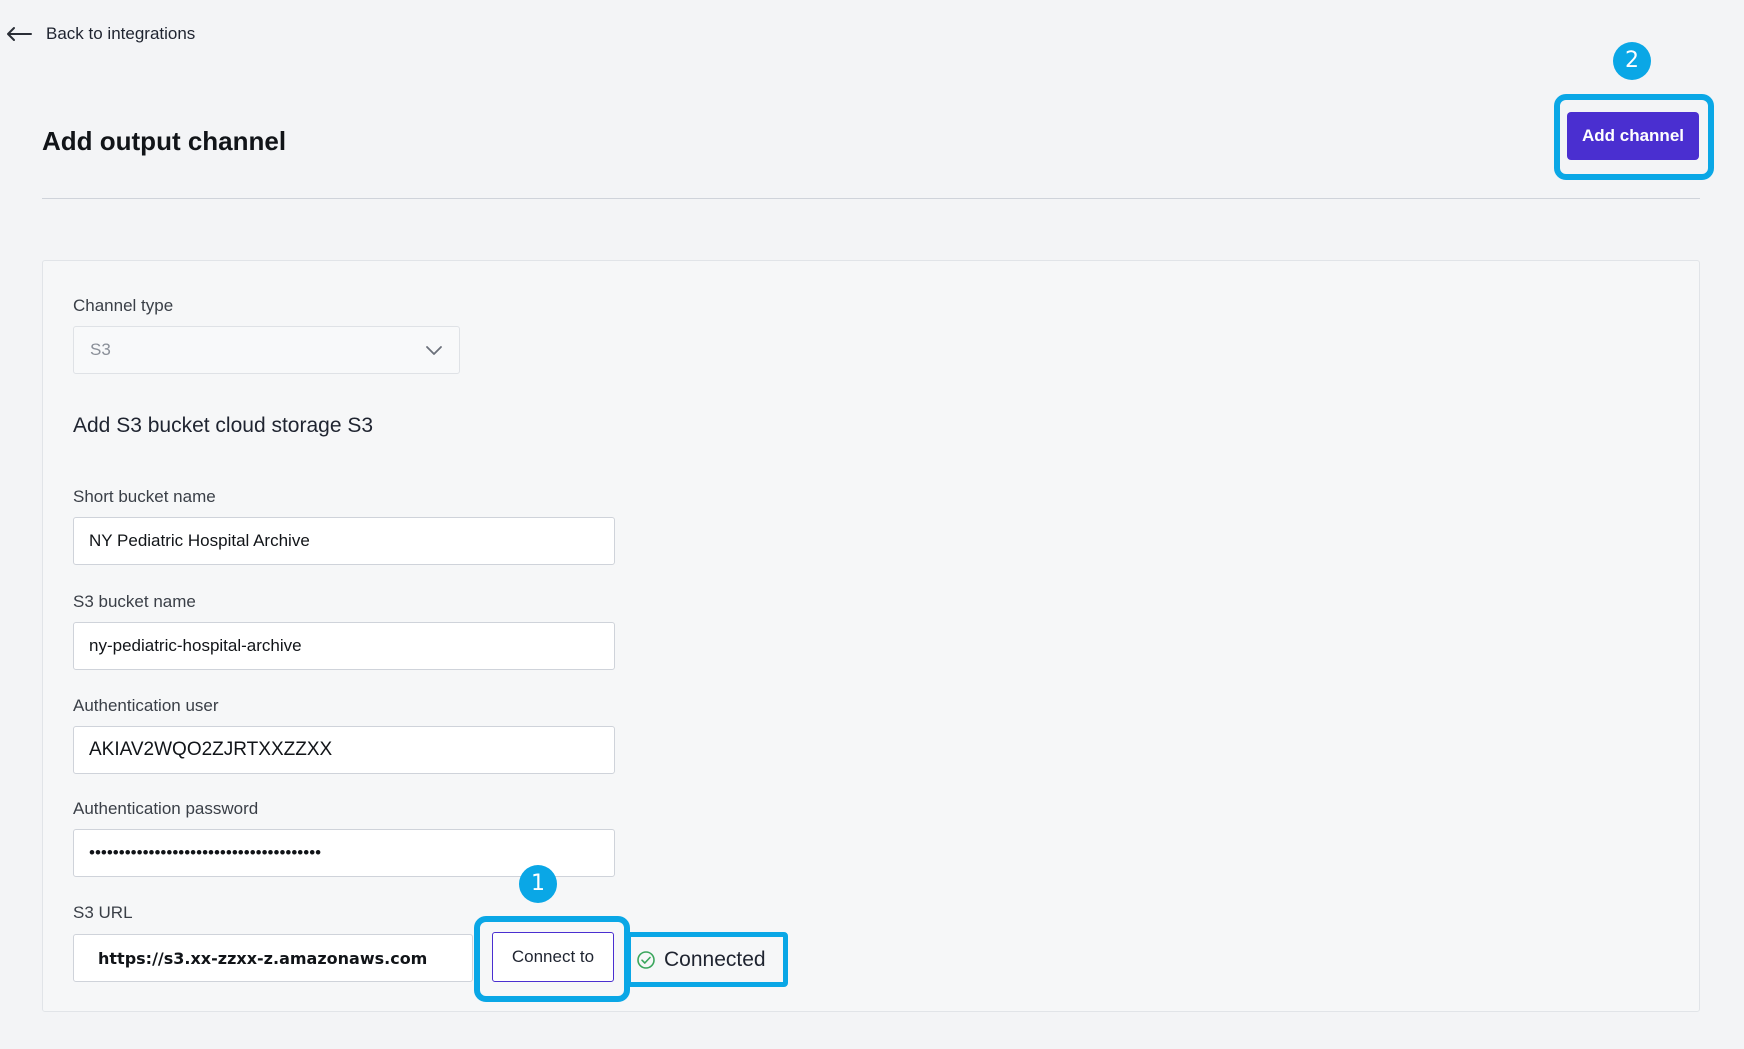  I want to click on connect-to-button: Connect to, so click(553, 957).